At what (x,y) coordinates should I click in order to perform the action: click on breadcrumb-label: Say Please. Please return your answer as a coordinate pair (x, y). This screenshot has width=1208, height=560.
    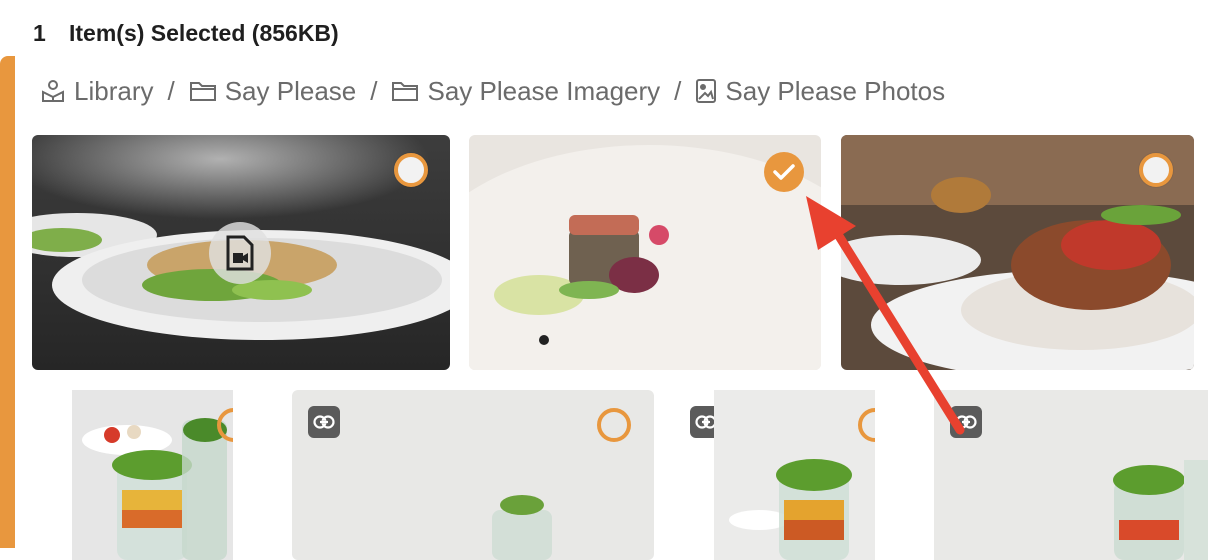
    Looking at the image, I should click on (290, 90).